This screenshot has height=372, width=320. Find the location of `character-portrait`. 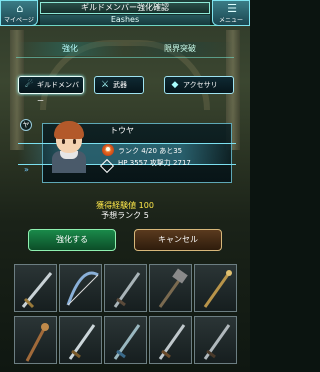

character-portrait is located at coordinates (69, 145).